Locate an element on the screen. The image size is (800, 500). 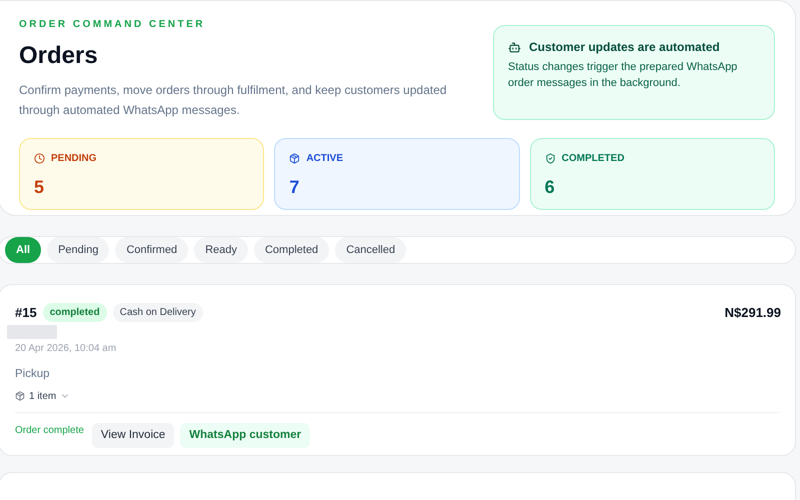
stat-value: 6 is located at coordinates (550, 187).